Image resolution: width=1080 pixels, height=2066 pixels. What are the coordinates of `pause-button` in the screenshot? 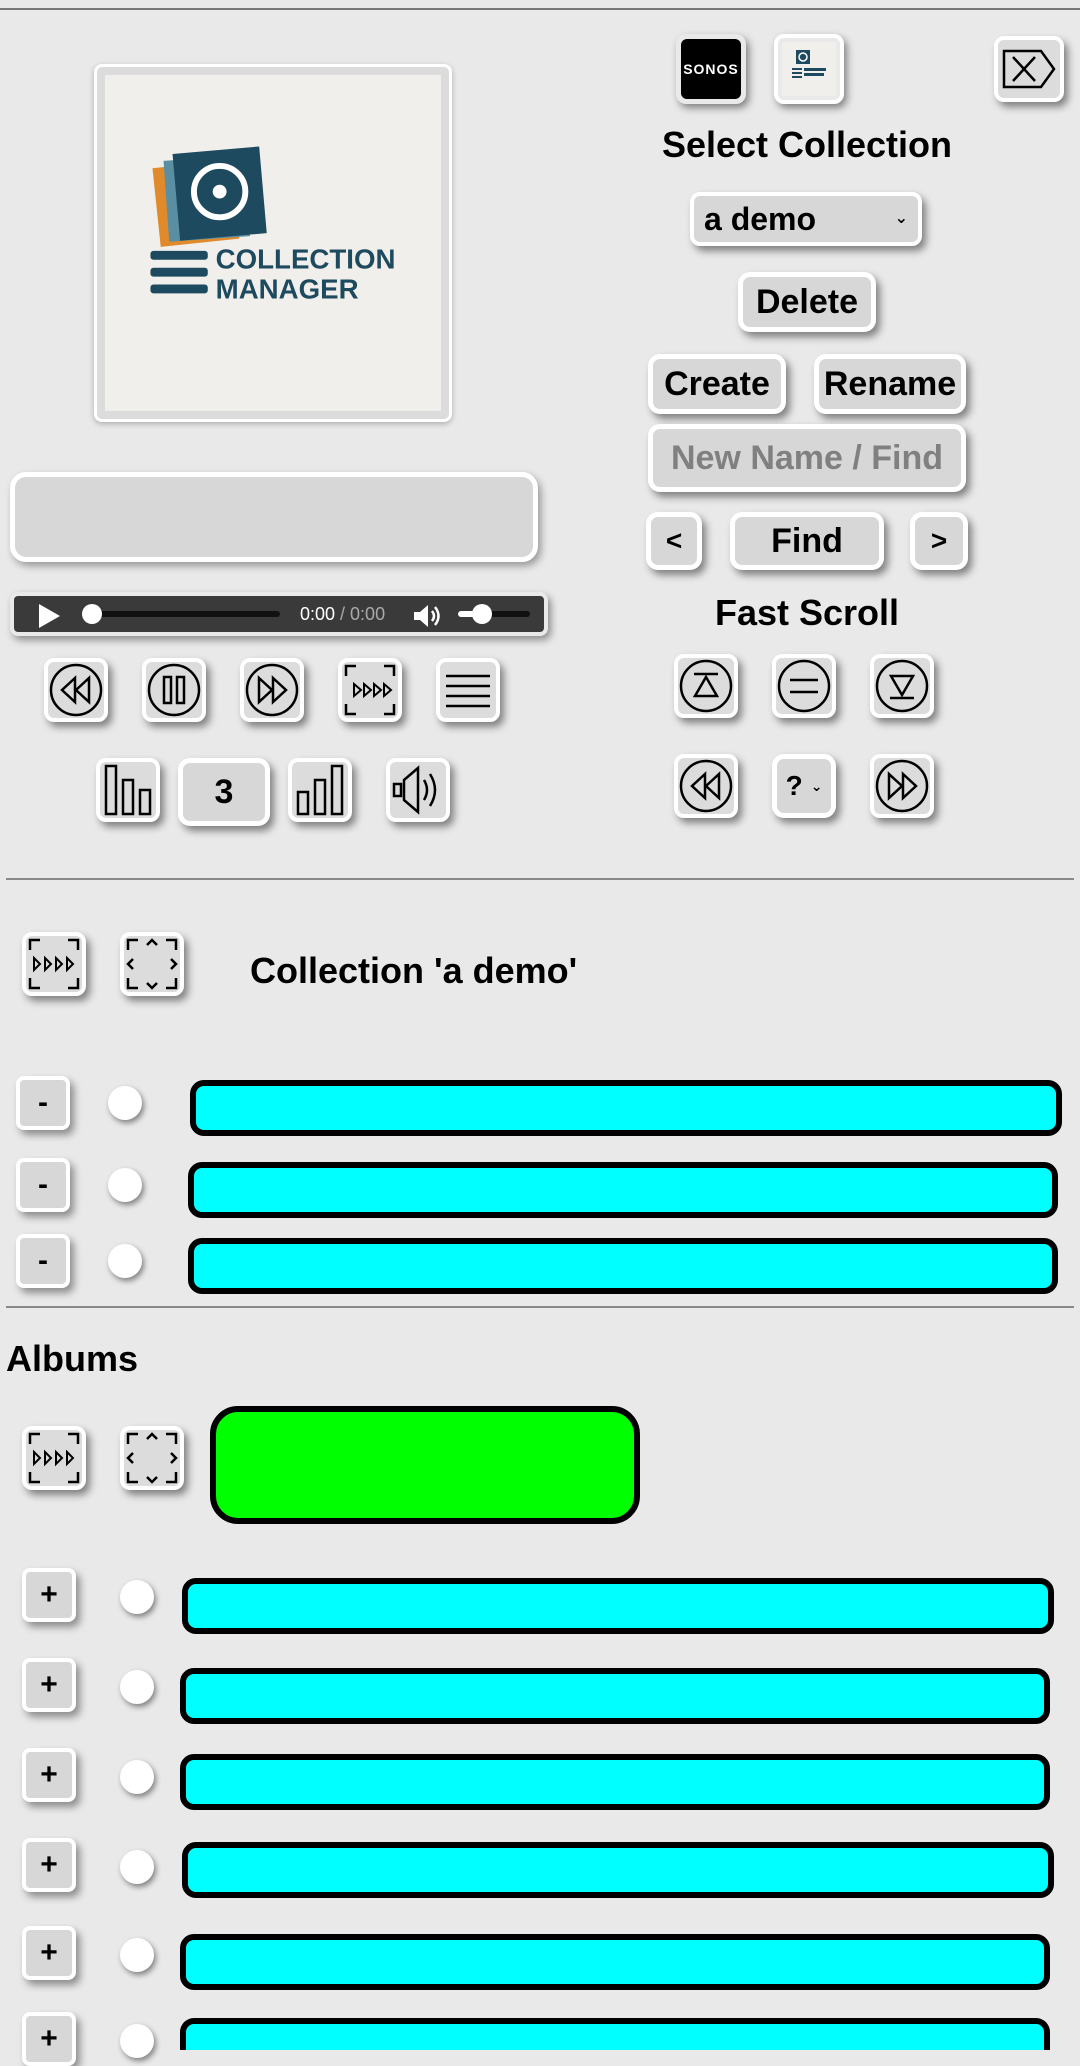 It's located at (174, 690).